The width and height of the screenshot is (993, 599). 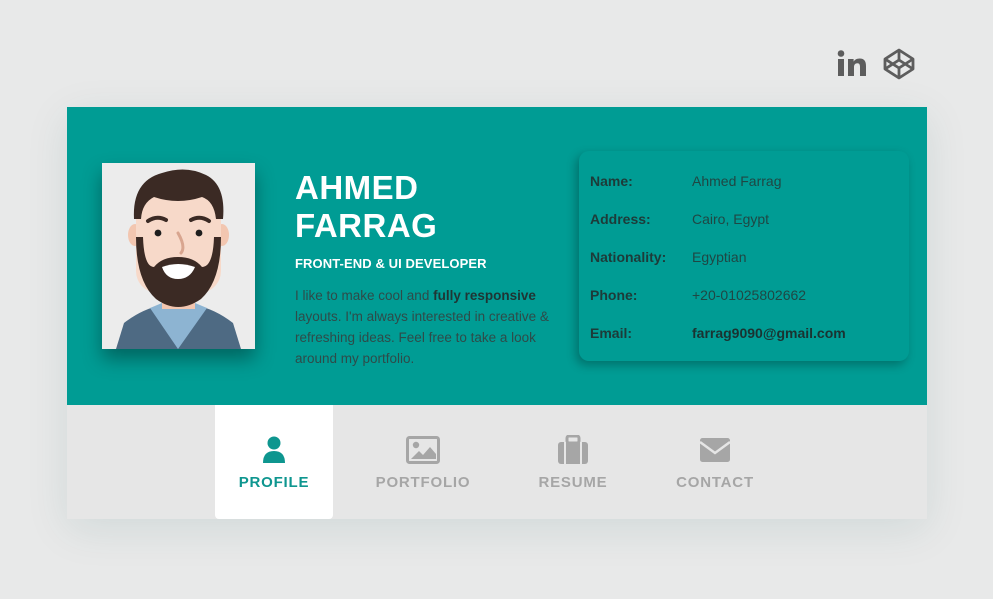 What do you see at coordinates (573, 449) in the screenshot?
I see `briefcase-icon` at bounding box center [573, 449].